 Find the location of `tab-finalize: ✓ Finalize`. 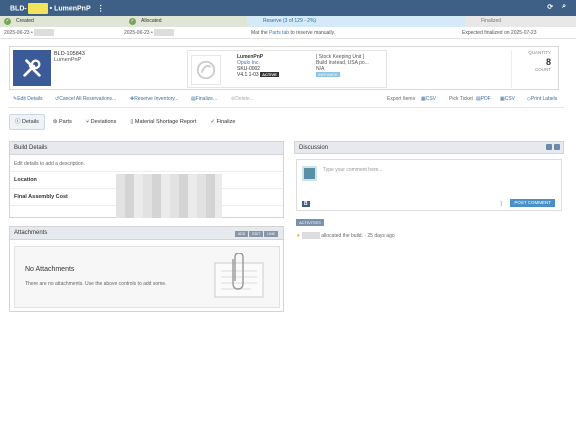

tab-finalize: ✓ Finalize is located at coordinates (222, 122).